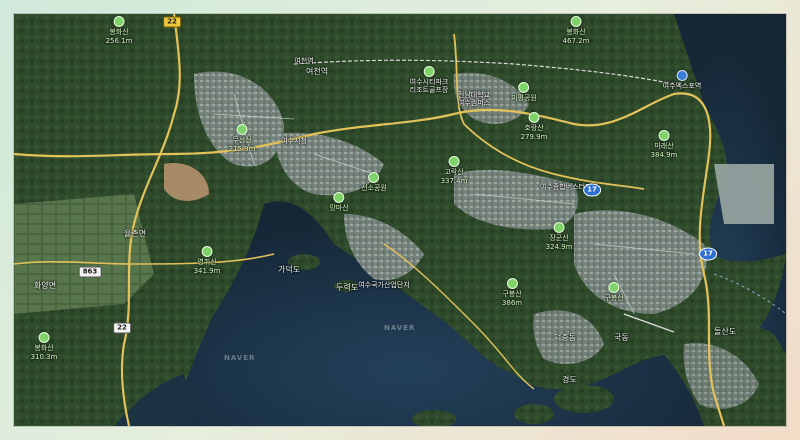  What do you see at coordinates (429, 71) in the screenshot?
I see `golf-icon` at bounding box center [429, 71].